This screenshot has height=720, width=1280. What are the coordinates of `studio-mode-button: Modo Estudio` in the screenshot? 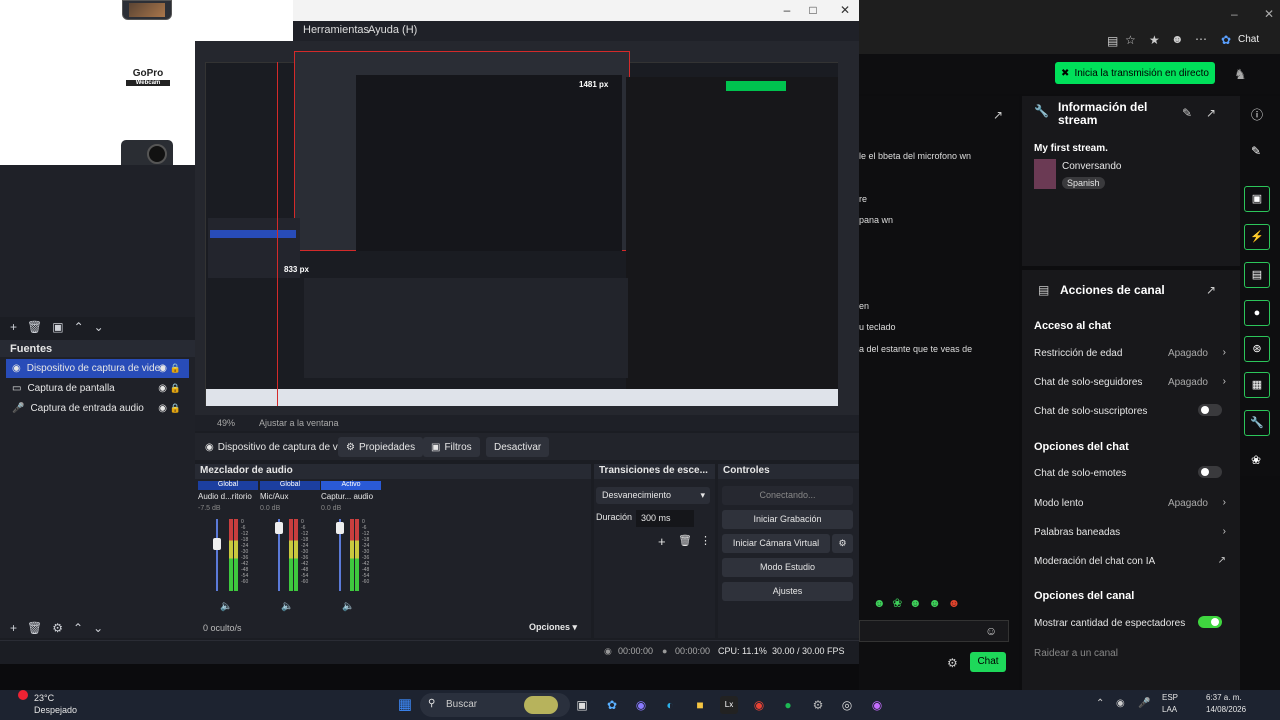 It's located at (787, 567).